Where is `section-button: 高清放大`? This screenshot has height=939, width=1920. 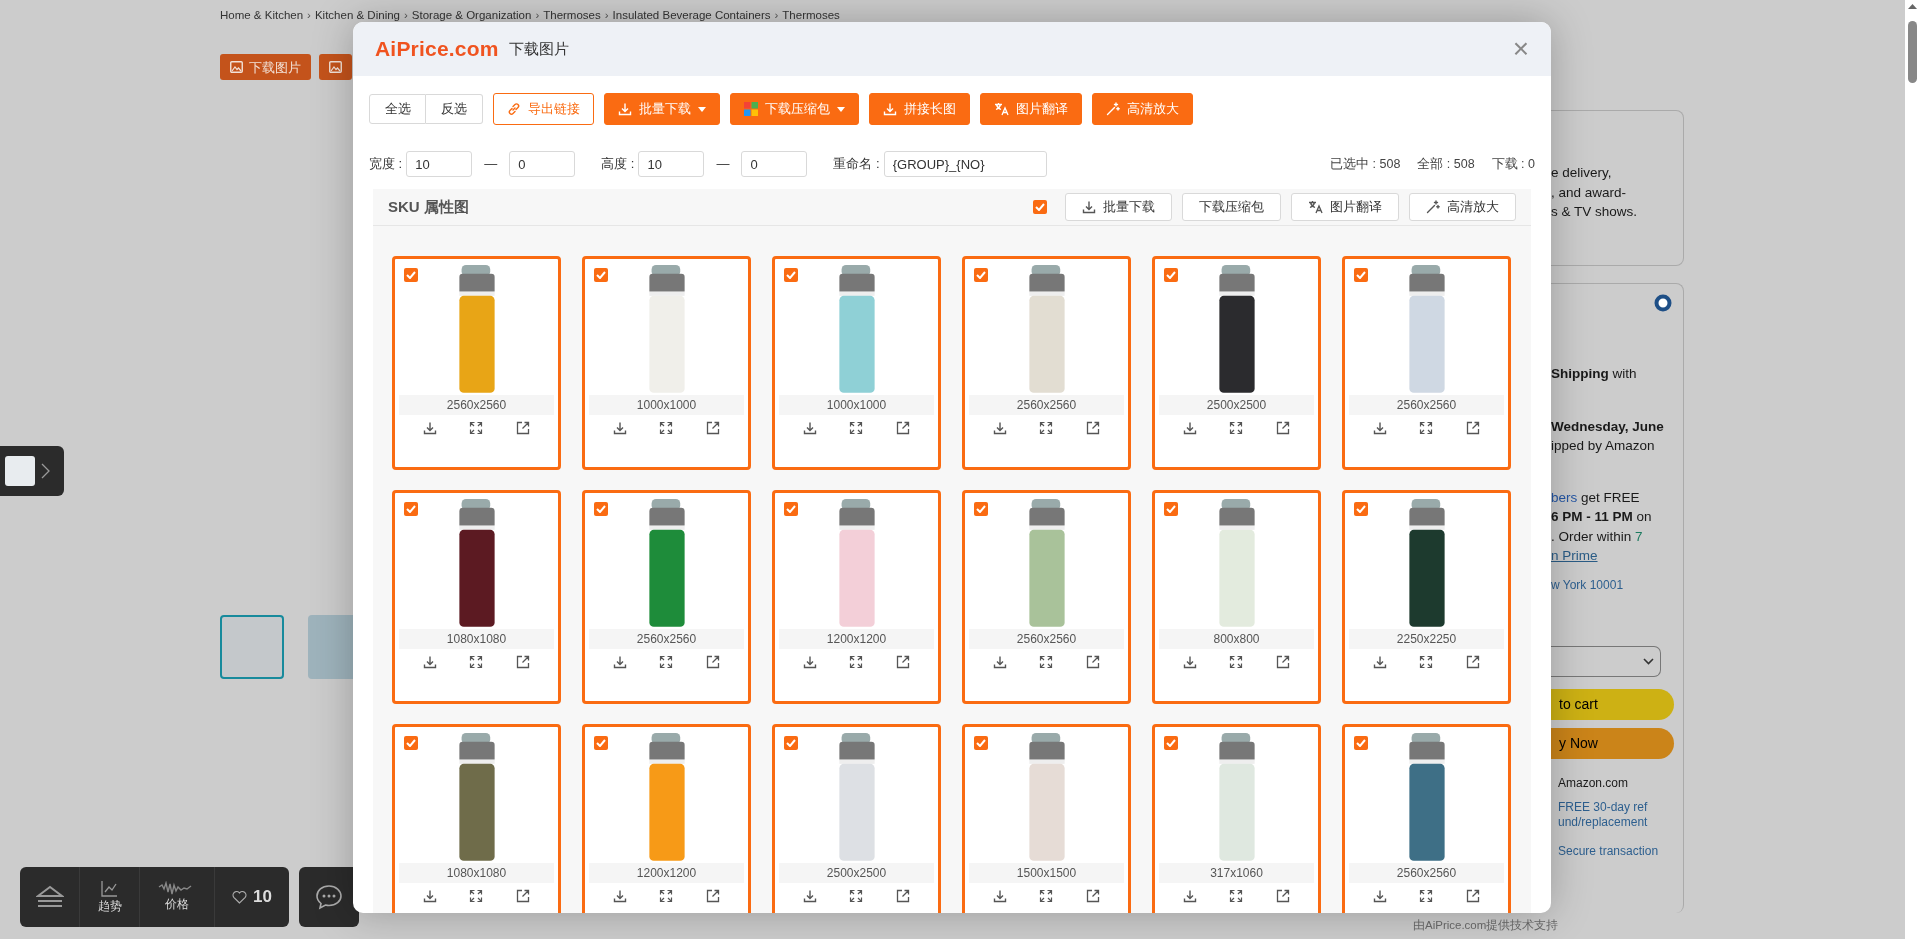
section-button: 高清放大 is located at coordinates (1462, 207).